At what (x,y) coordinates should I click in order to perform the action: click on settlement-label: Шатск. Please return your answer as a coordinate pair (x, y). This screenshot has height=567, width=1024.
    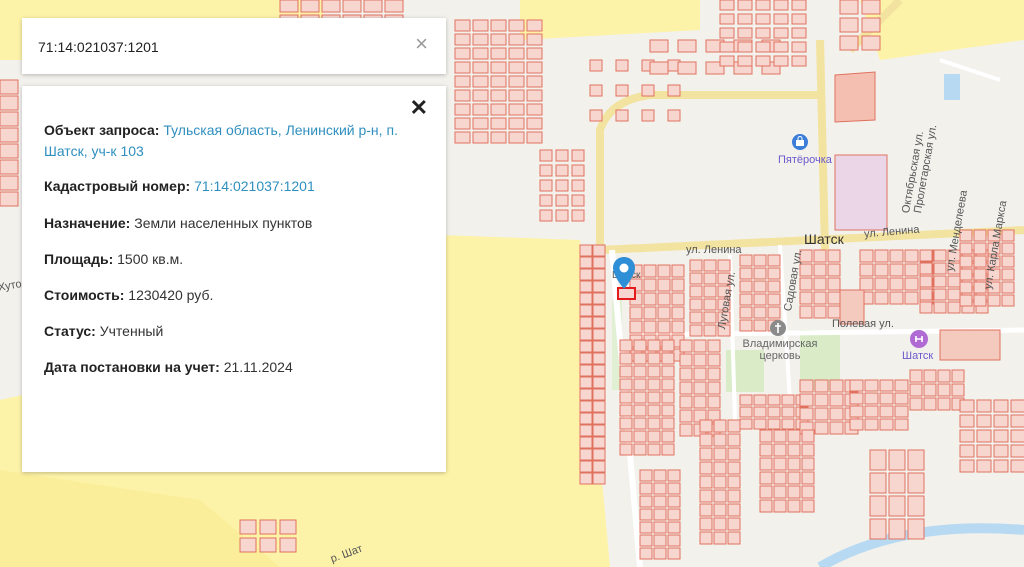
    Looking at the image, I should click on (824, 239).